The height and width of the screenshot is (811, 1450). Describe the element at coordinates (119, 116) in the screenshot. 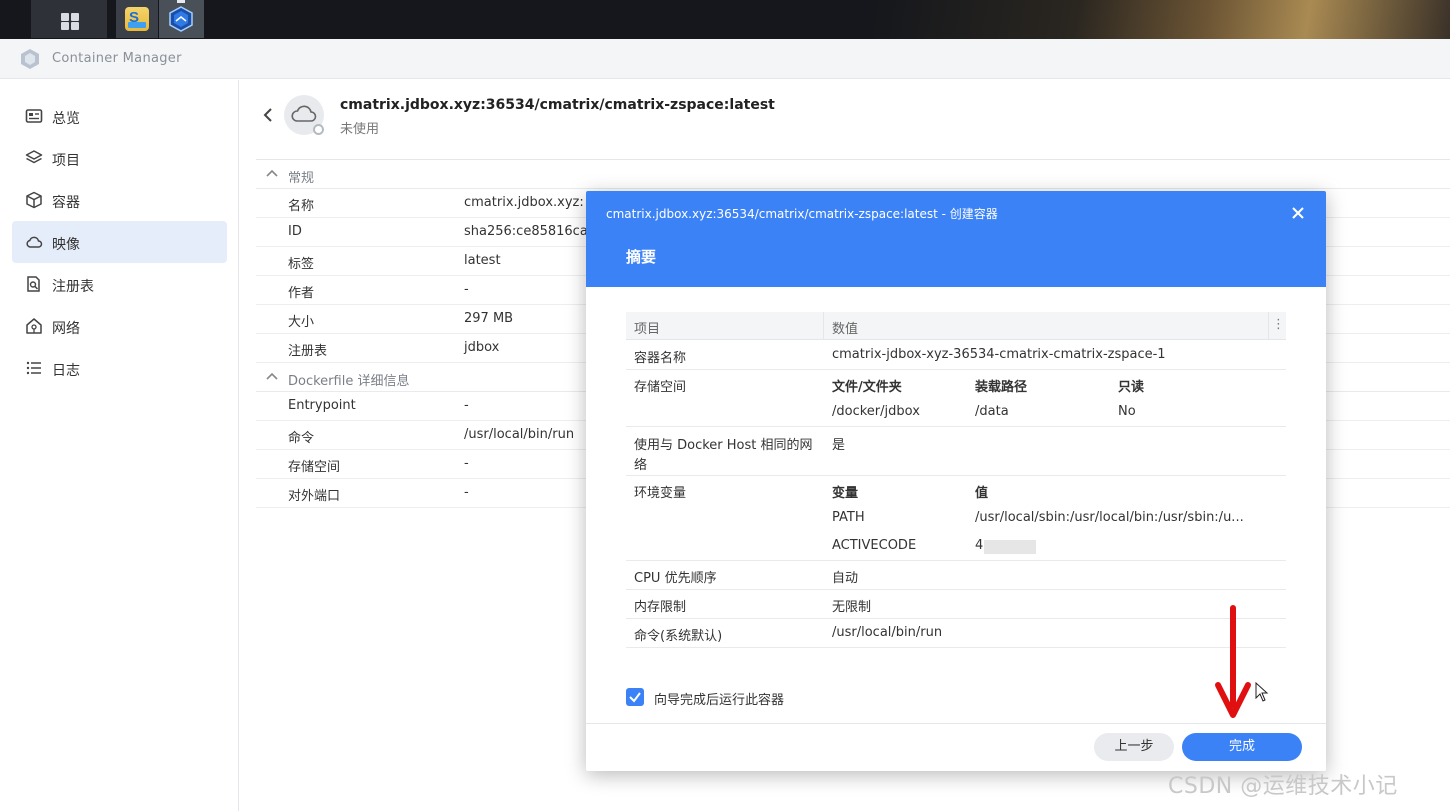

I see `sidebar-item-overview: 总览` at that location.